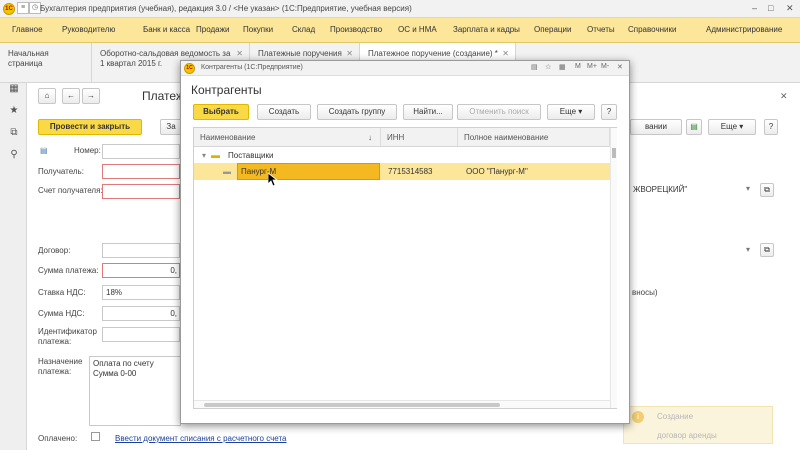  What do you see at coordinates (767, 250) in the screenshot?
I see `contract-open-icon: ⧉` at bounding box center [767, 250].